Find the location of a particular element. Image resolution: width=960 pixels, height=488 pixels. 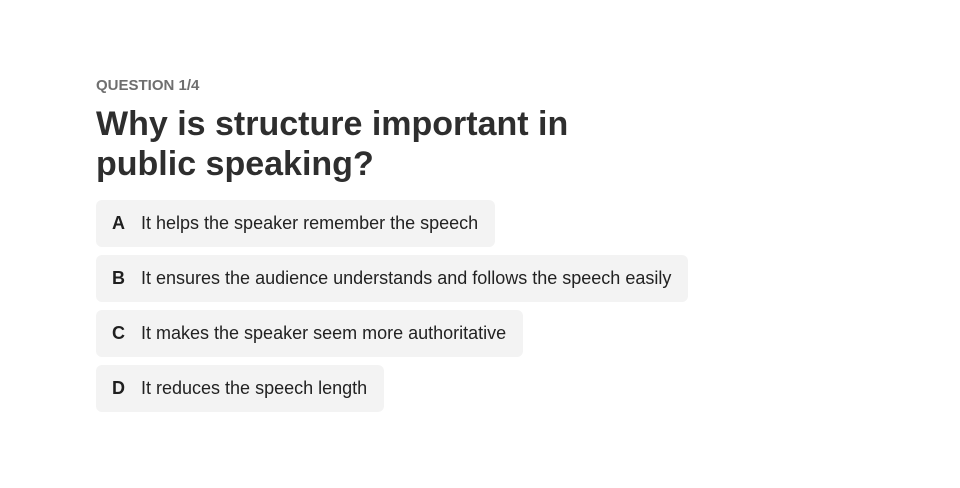

question-counter: QUESTION 1/4 is located at coordinates (148, 85).